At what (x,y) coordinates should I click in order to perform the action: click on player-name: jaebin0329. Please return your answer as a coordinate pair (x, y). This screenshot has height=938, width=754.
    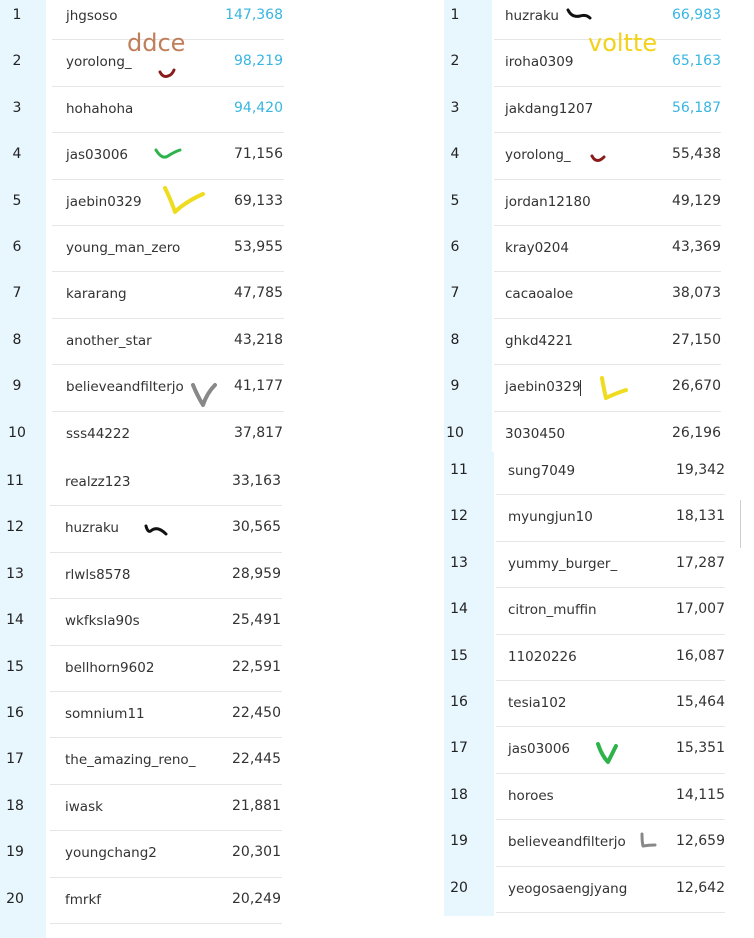
    Looking at the image, I should click on (543, 387).